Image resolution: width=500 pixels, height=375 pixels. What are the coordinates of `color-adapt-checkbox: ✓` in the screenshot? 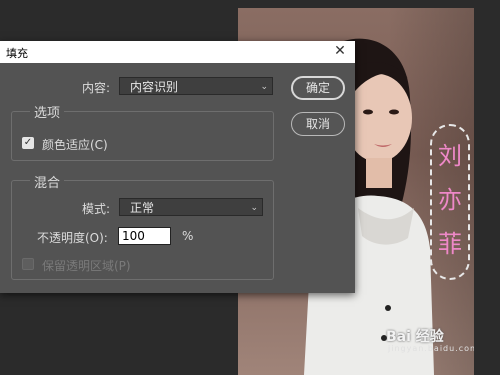 It's located at (28, 143).